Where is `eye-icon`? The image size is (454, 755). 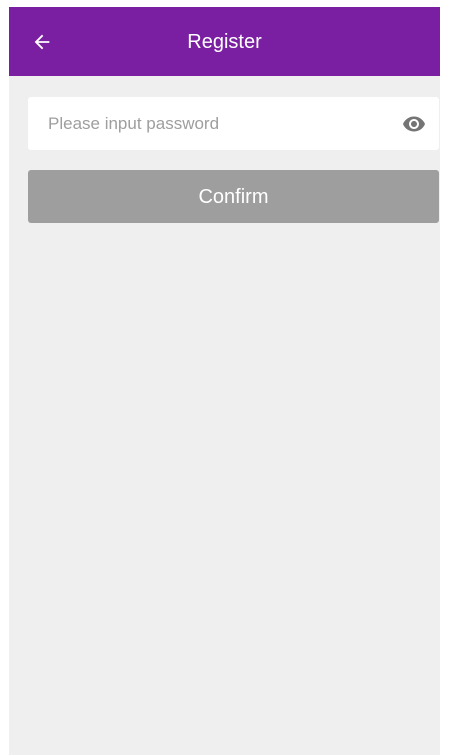 eye-icon is located at coordinates (414, 124).